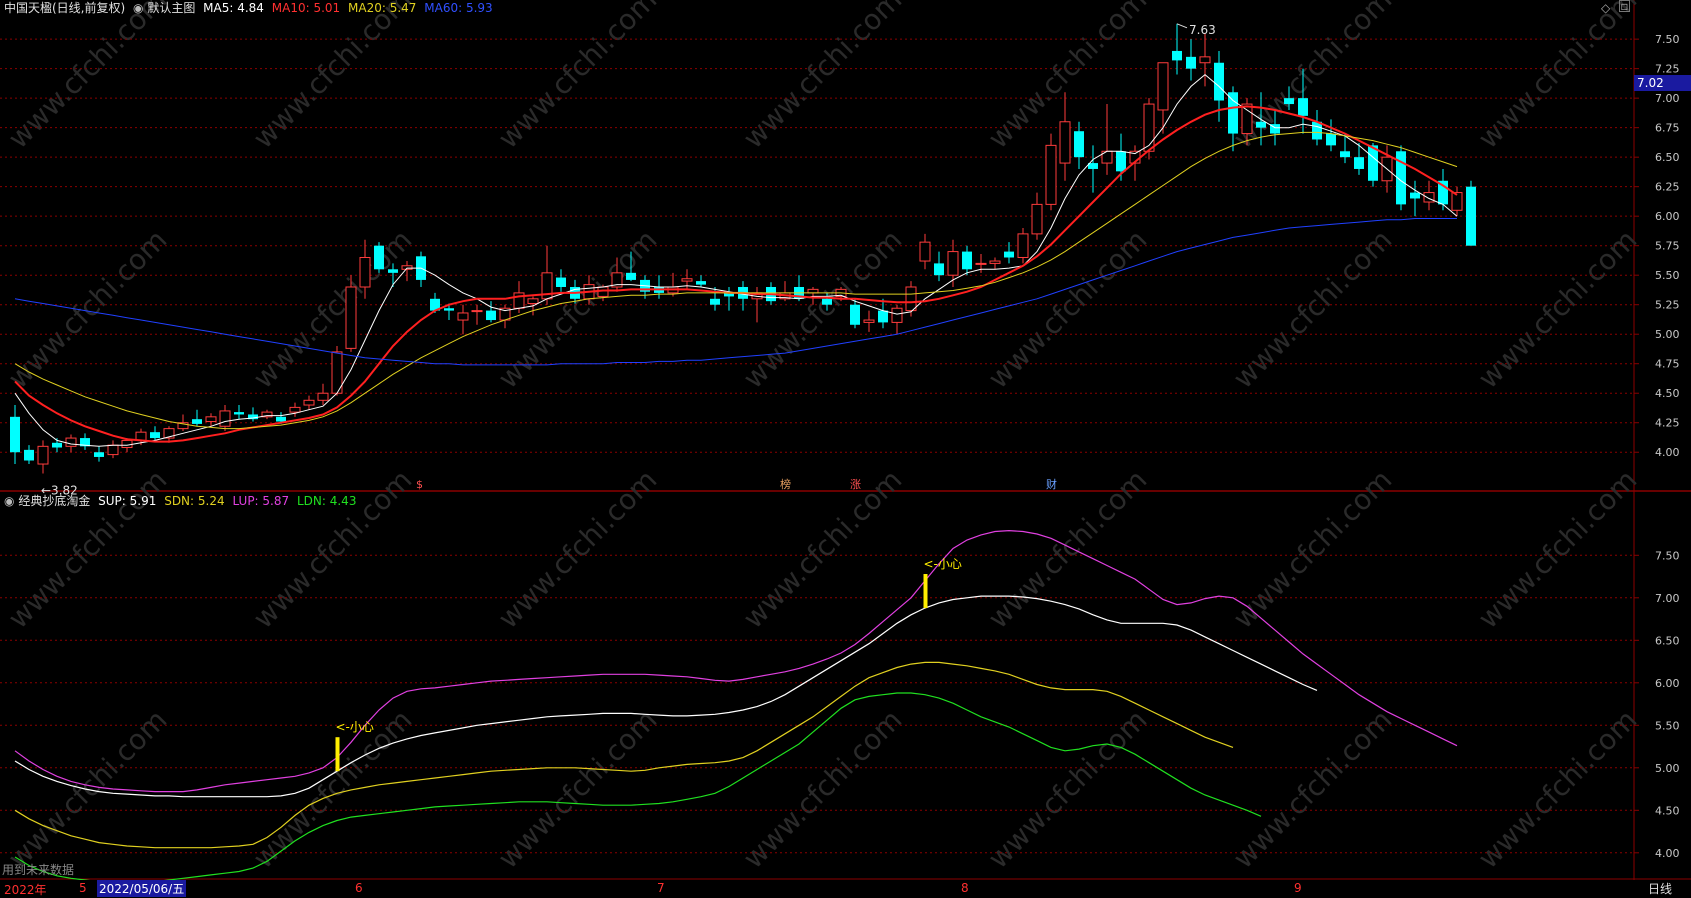 The width and height of the screenshot is (1691, 898). What do you see at coordinates (1667, 853) in the screenshot?
I see `indicator-y-tick-label: 4.00` at bounding box center [1667, 853].